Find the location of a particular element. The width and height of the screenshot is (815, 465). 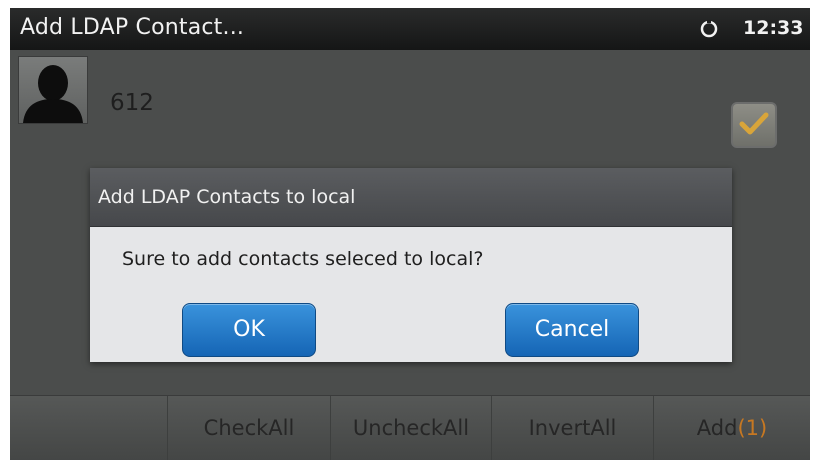

dialog-header: Add LDAP Contacts to local is located at coordinates (411, 197).